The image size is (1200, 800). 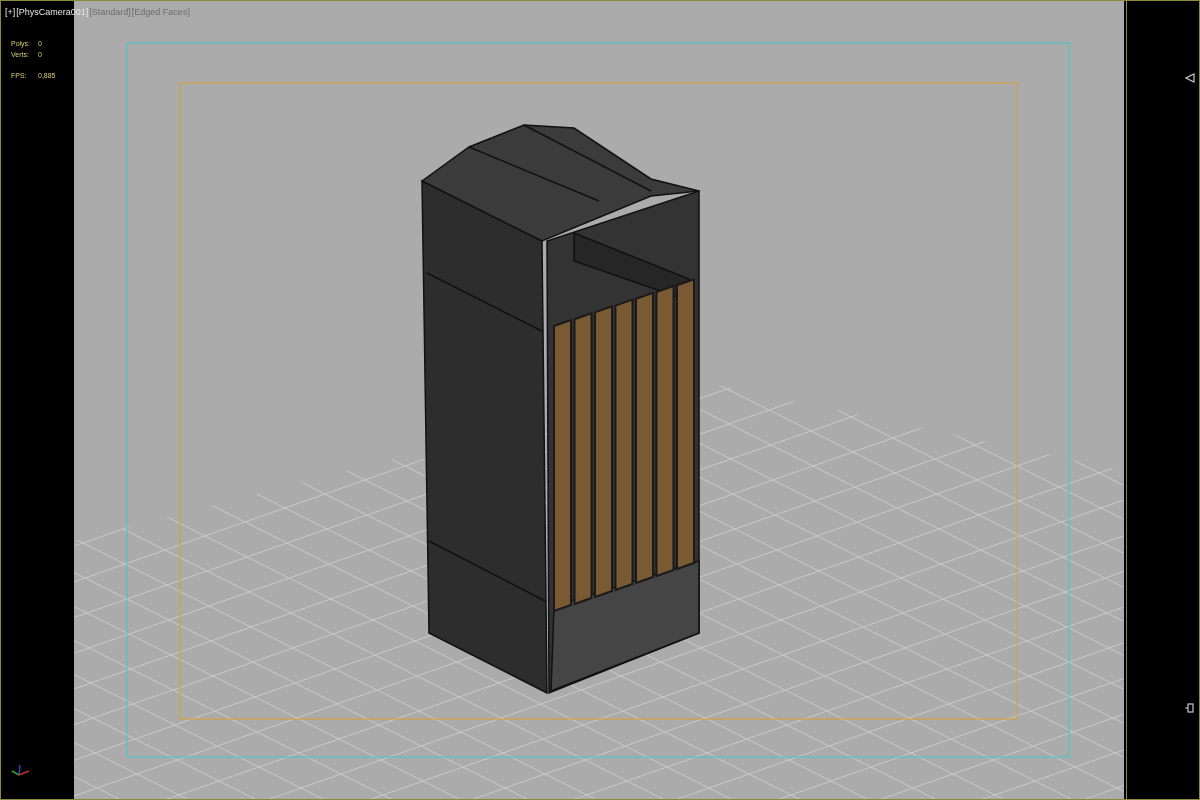 What do you see at coordinates (160, 13) in the screenshot?
I see `viewport-label: [Edged Faces]` at bounding box center [160, 13].